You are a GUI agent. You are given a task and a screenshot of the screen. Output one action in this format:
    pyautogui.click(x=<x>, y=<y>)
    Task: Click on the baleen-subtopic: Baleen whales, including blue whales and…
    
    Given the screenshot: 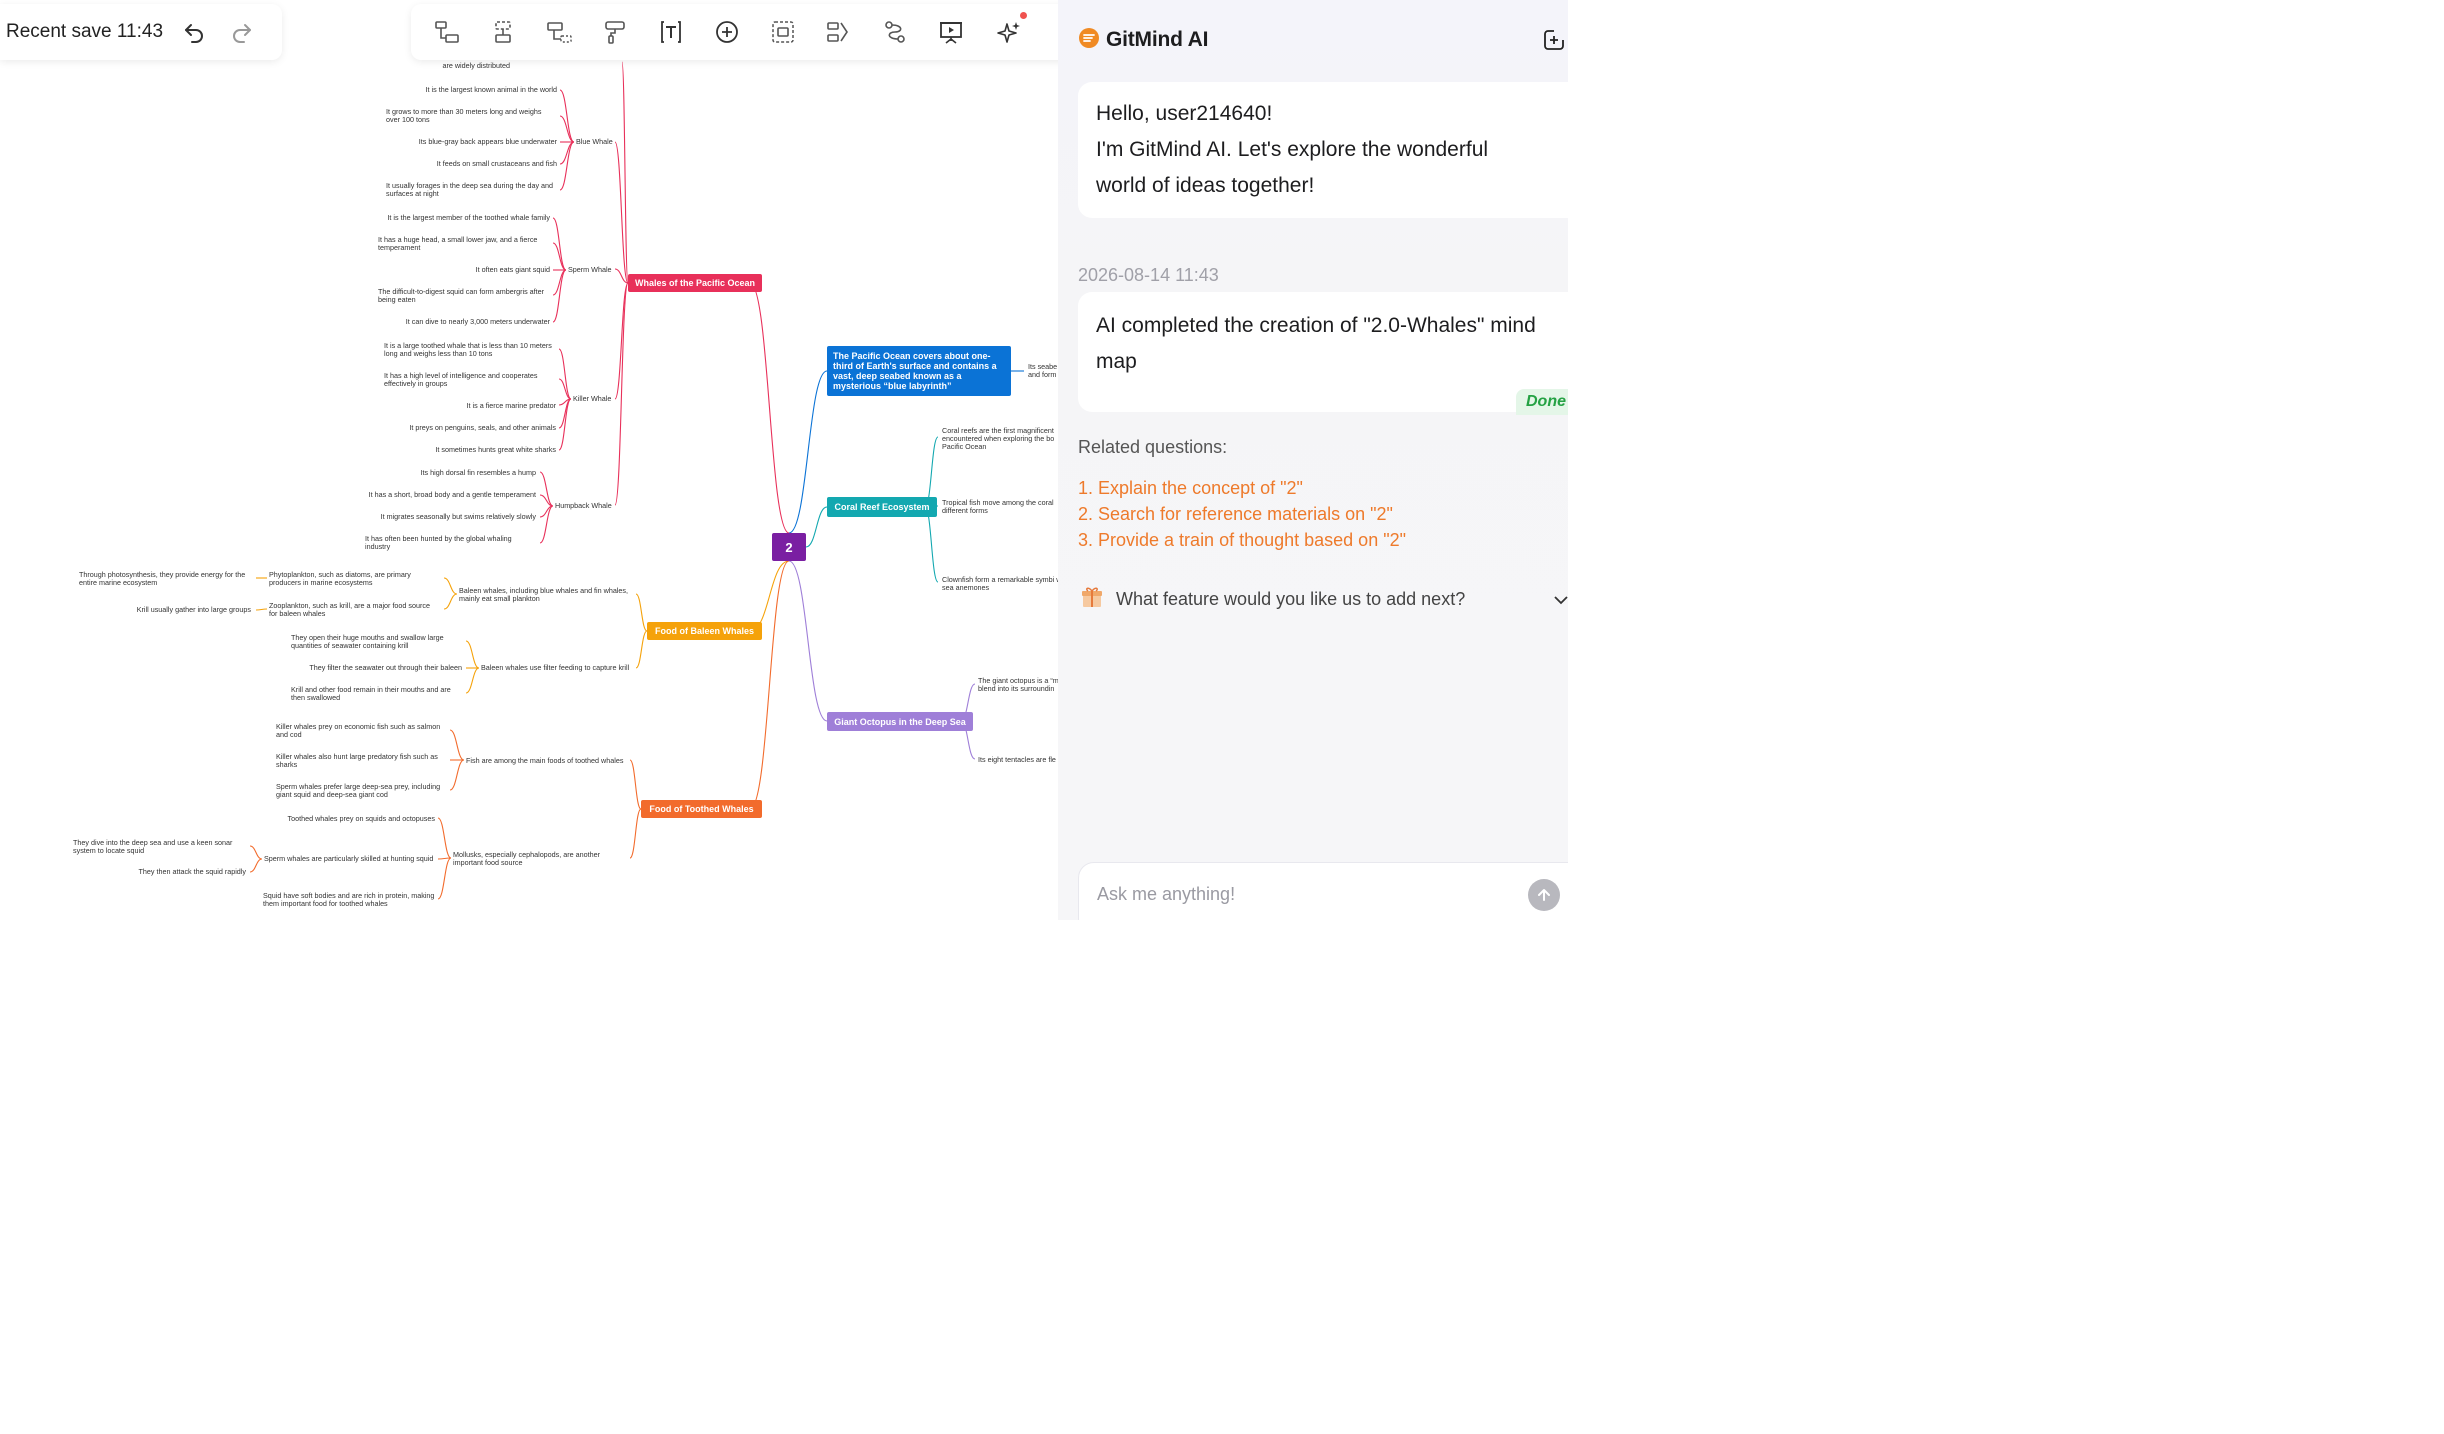 What is the action you would take?
    pyautogui.click(x=545, y=594)
    